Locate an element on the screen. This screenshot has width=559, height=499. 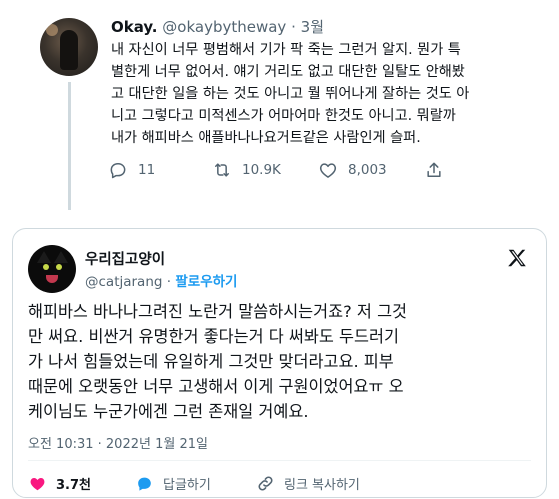
thread-connector-line is located at coordinates (69, 146).